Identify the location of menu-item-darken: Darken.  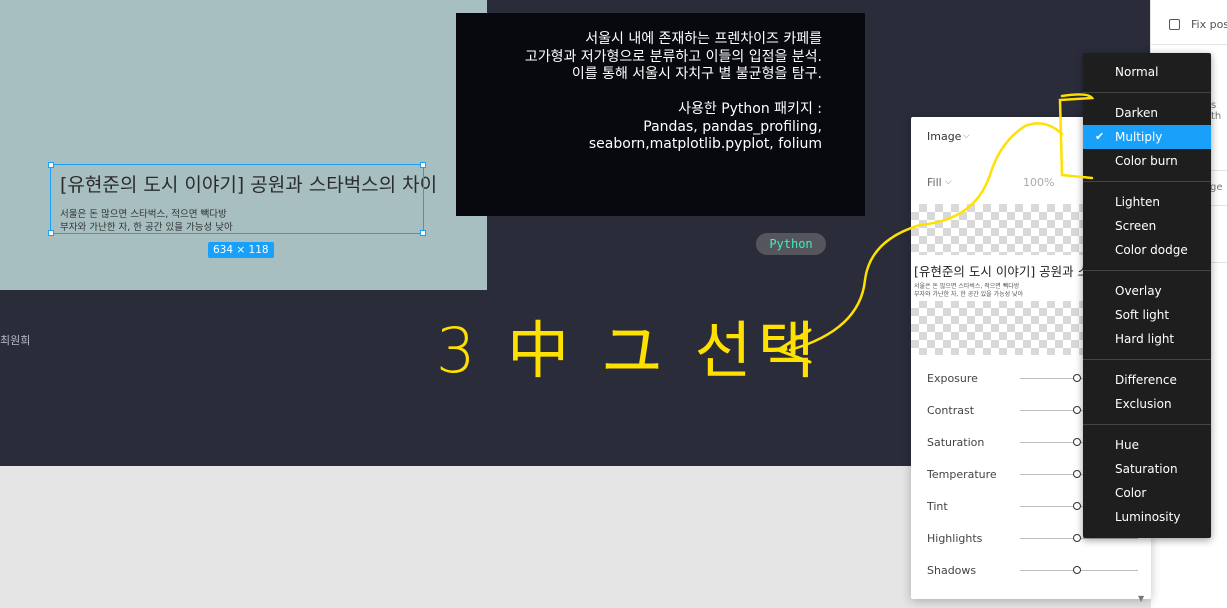
(1147, 113).